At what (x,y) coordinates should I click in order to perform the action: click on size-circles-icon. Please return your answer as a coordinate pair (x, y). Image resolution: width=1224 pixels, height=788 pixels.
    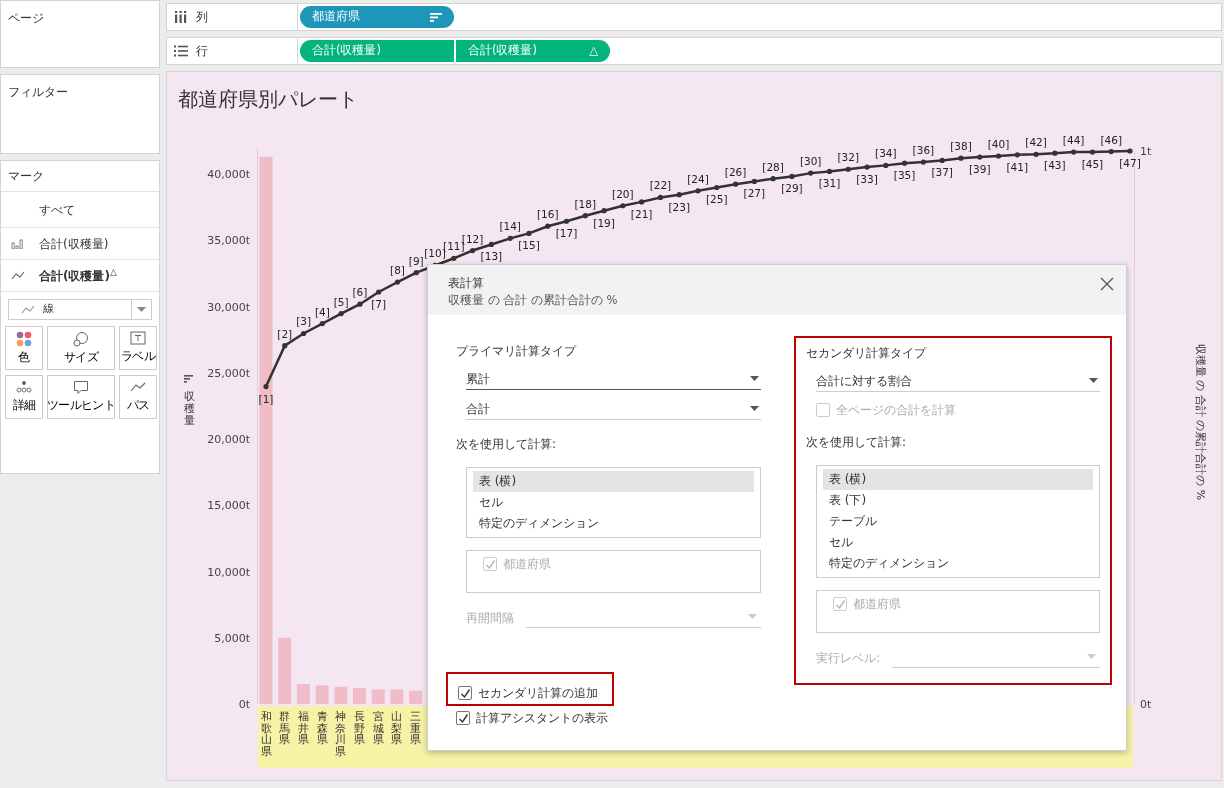
    Looking at the image, I should click on (81, 338).